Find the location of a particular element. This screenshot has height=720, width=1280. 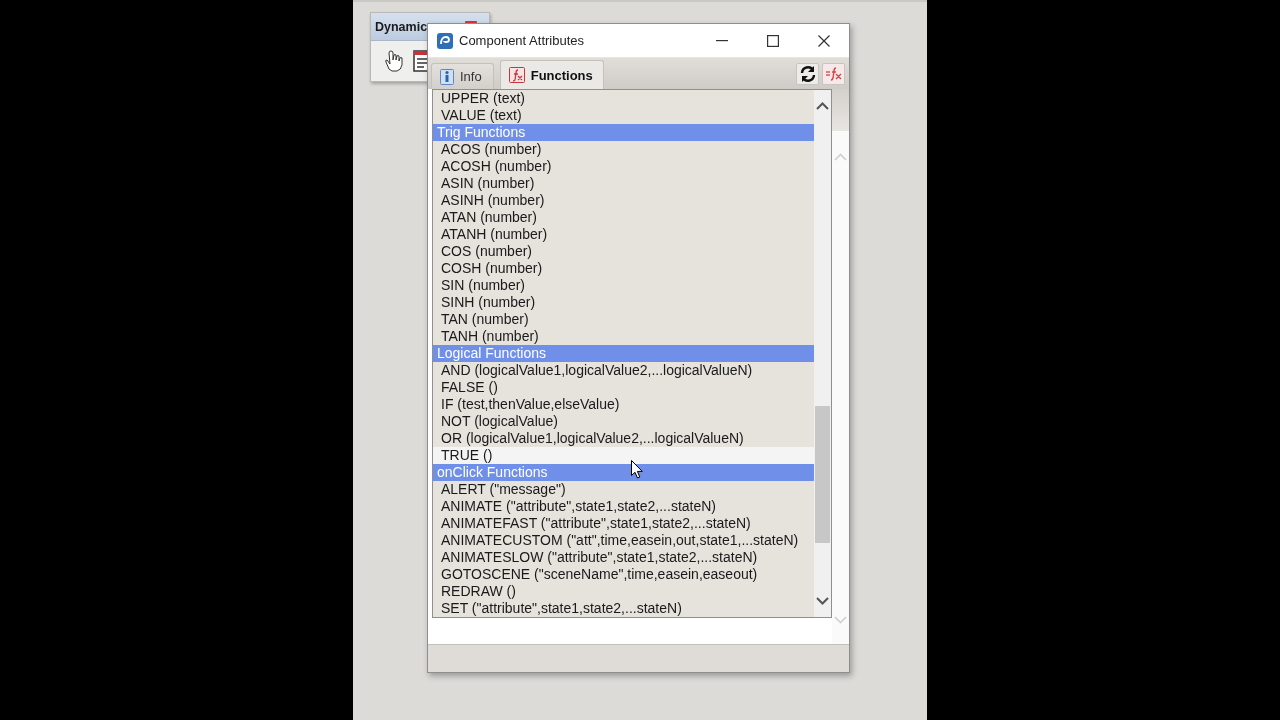

function-item: FALSE () is located at coordinates (623, 387).